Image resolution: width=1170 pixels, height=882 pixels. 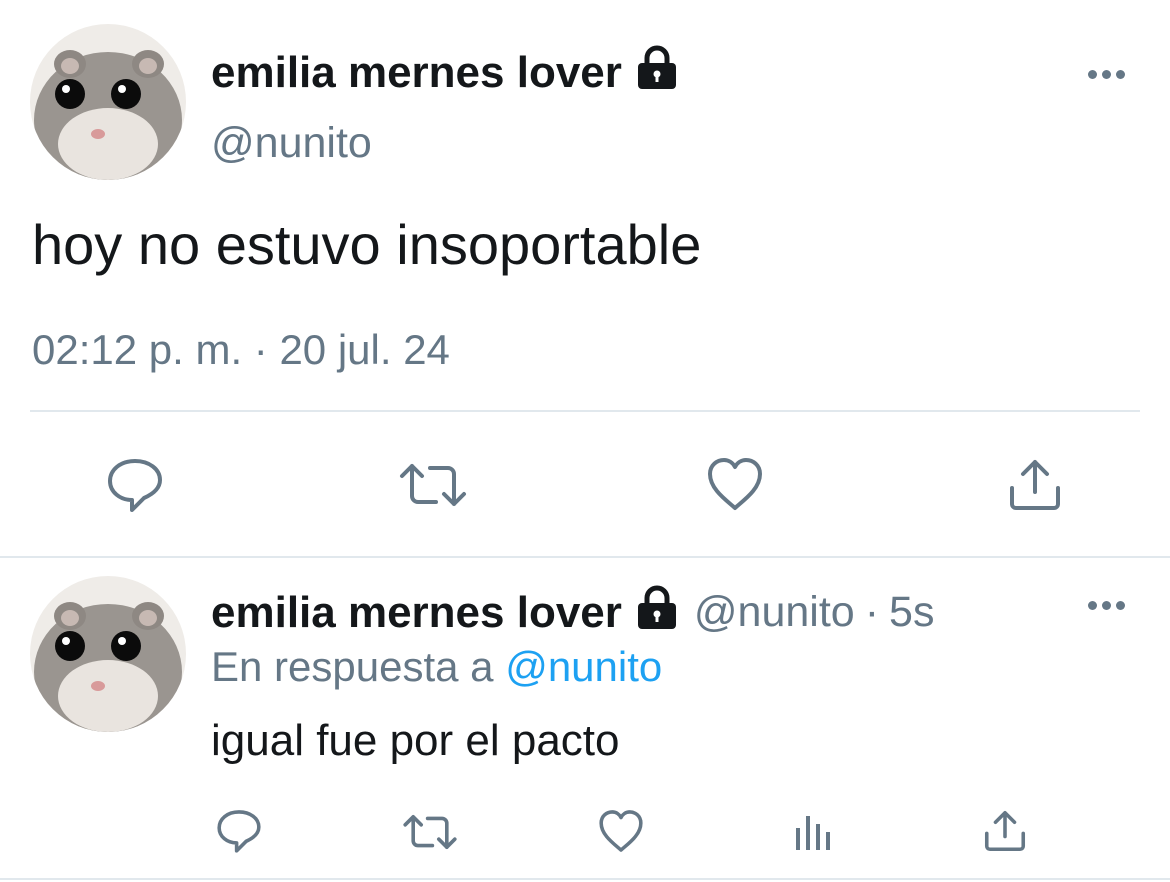 What do you see at coordinates (415, 740) in the screenshot?
I see `reply-tweet-text: igual fue por el pacto` at bounding box center [415, 740].